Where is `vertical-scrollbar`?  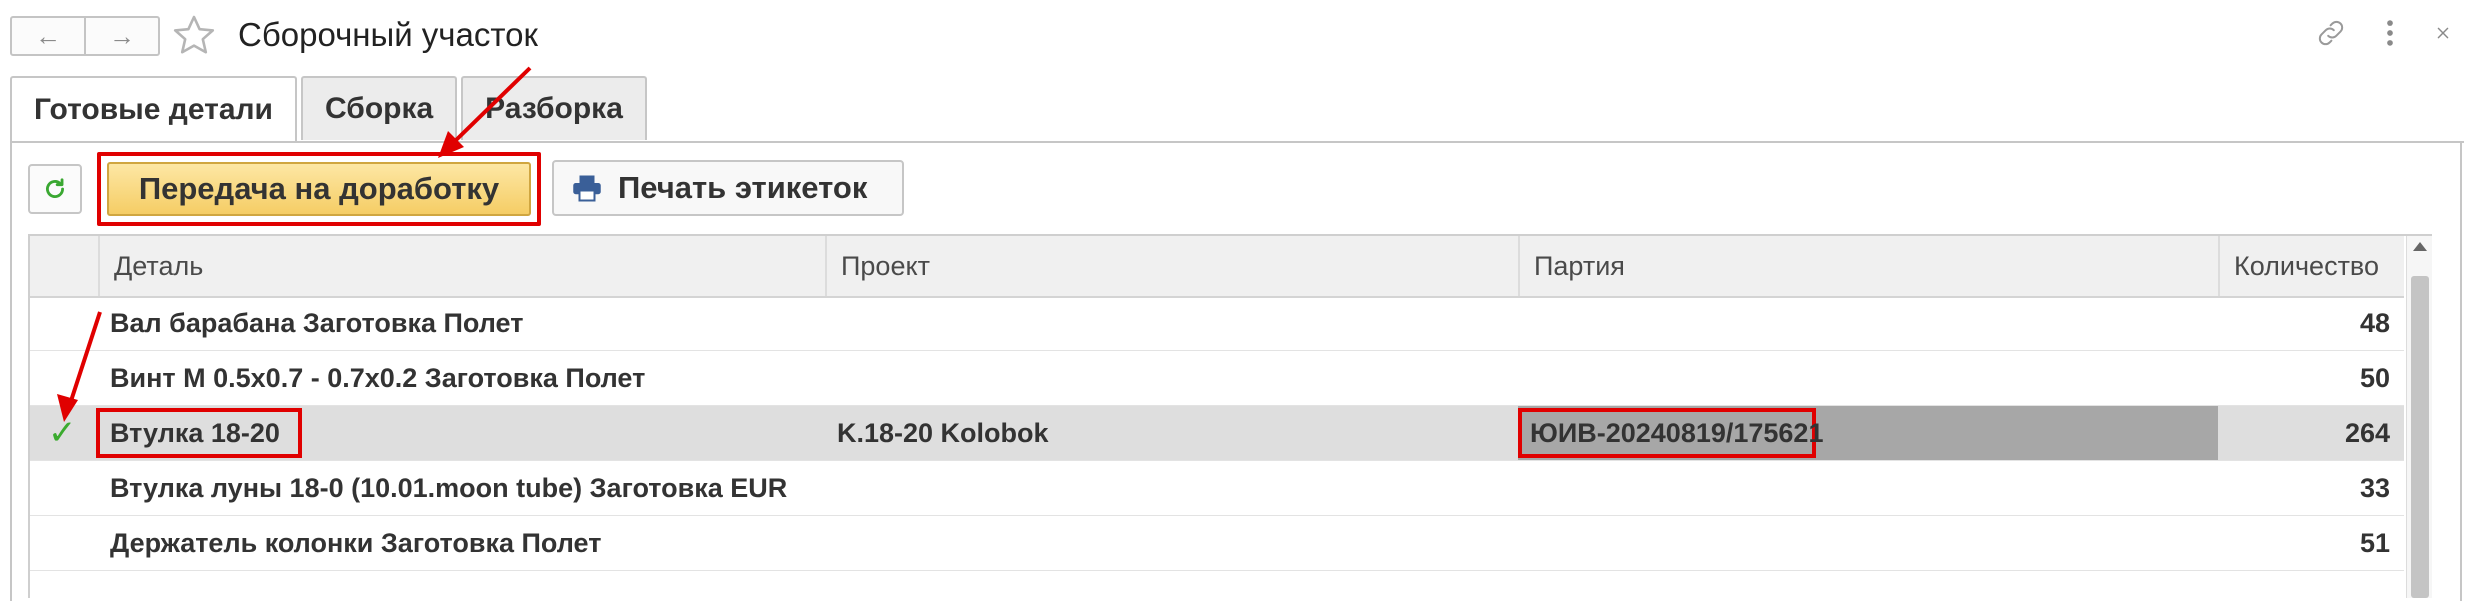 vertical-scrollbar is located at coordinates (2419, 417).